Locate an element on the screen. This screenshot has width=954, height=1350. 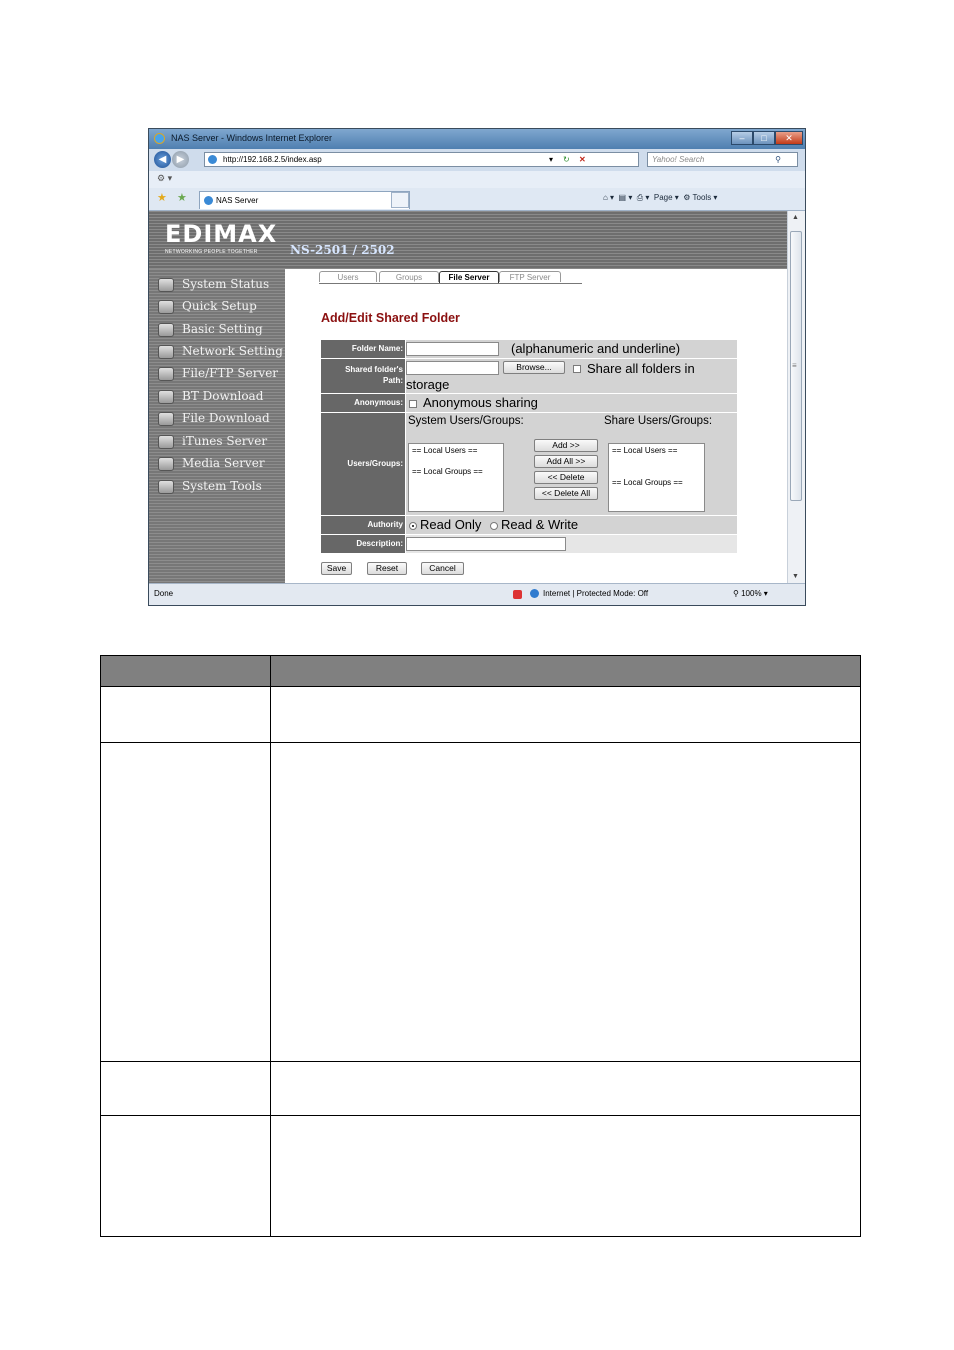
close-button: ✕ is located at coordinates (789, 138).